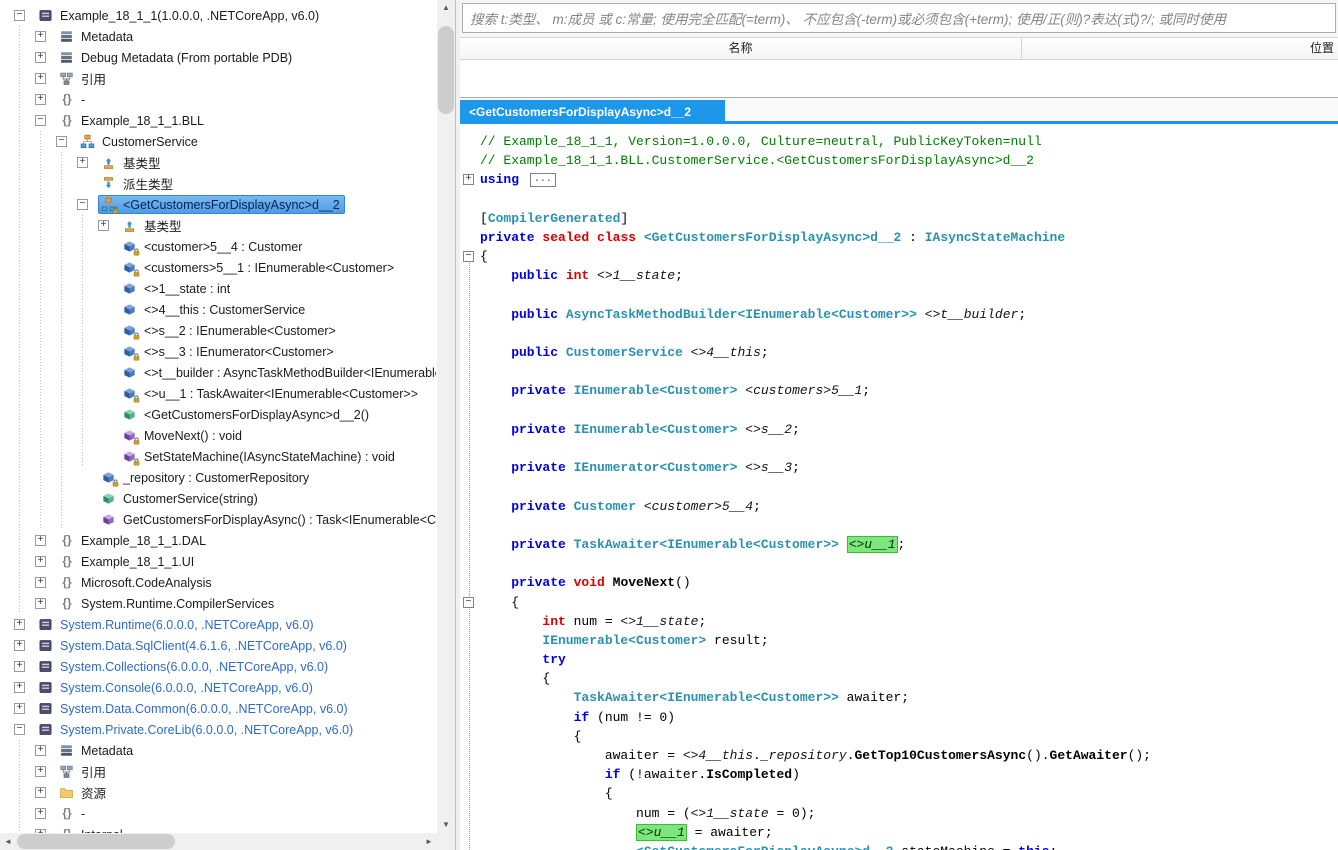 The width and height of the screenshot is (1338, 850). Describe the element at coordinates (218, 120) in the screenshot. I see `tree-item: − {} Example_18_1_1.BLL` at that location.